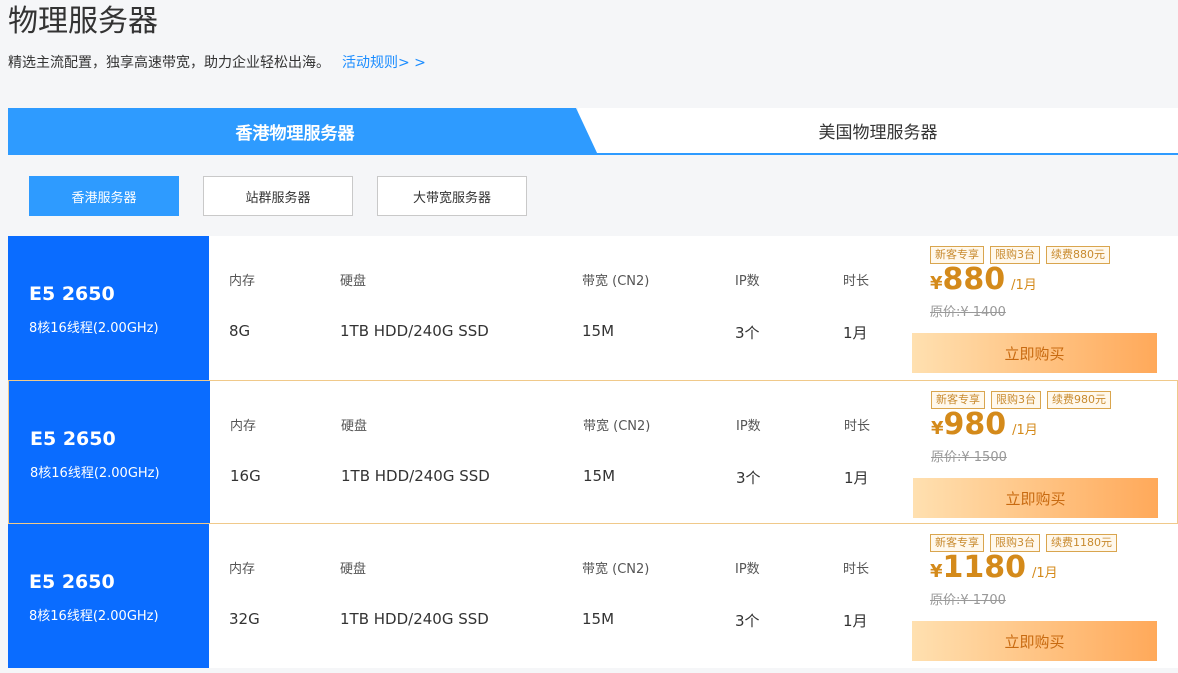 The height and width of the screenshot is (673, 1178). I want to click on price: ¥1180/1月, so click(994, 567).